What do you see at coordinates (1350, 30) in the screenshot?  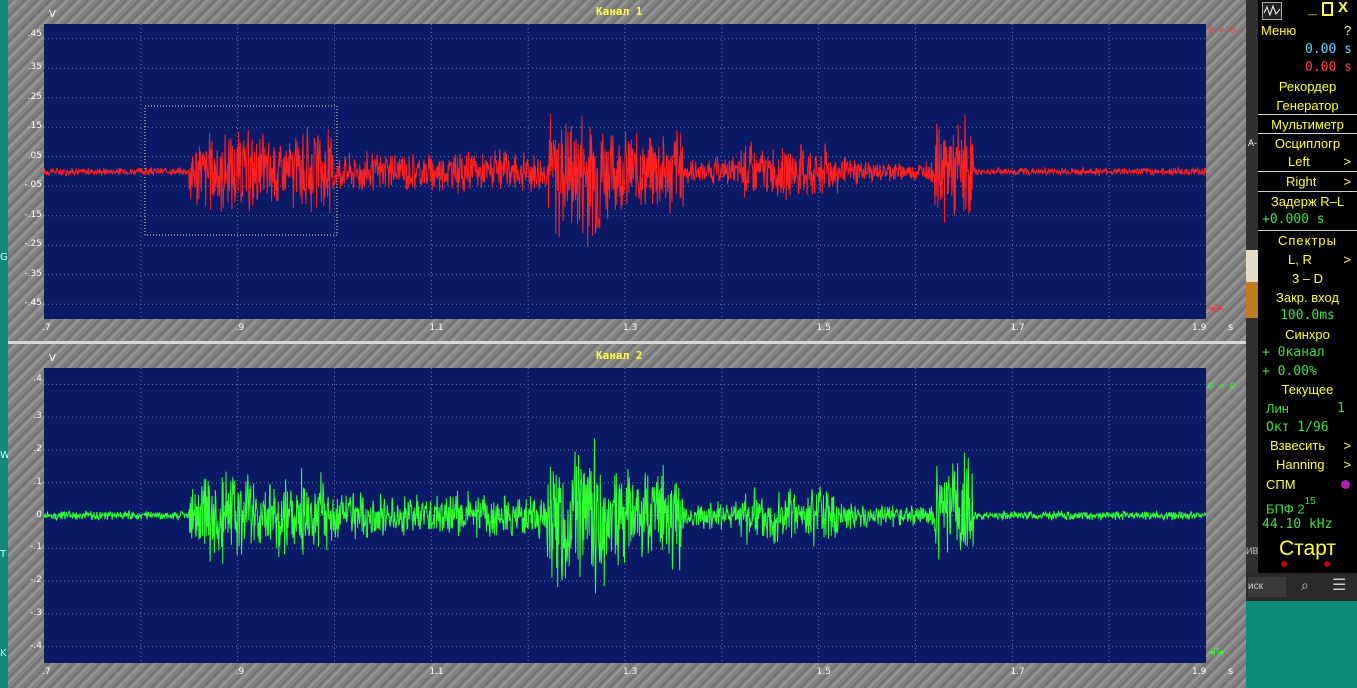 I see `help-button: ?` at bounding box center [1350, 30].